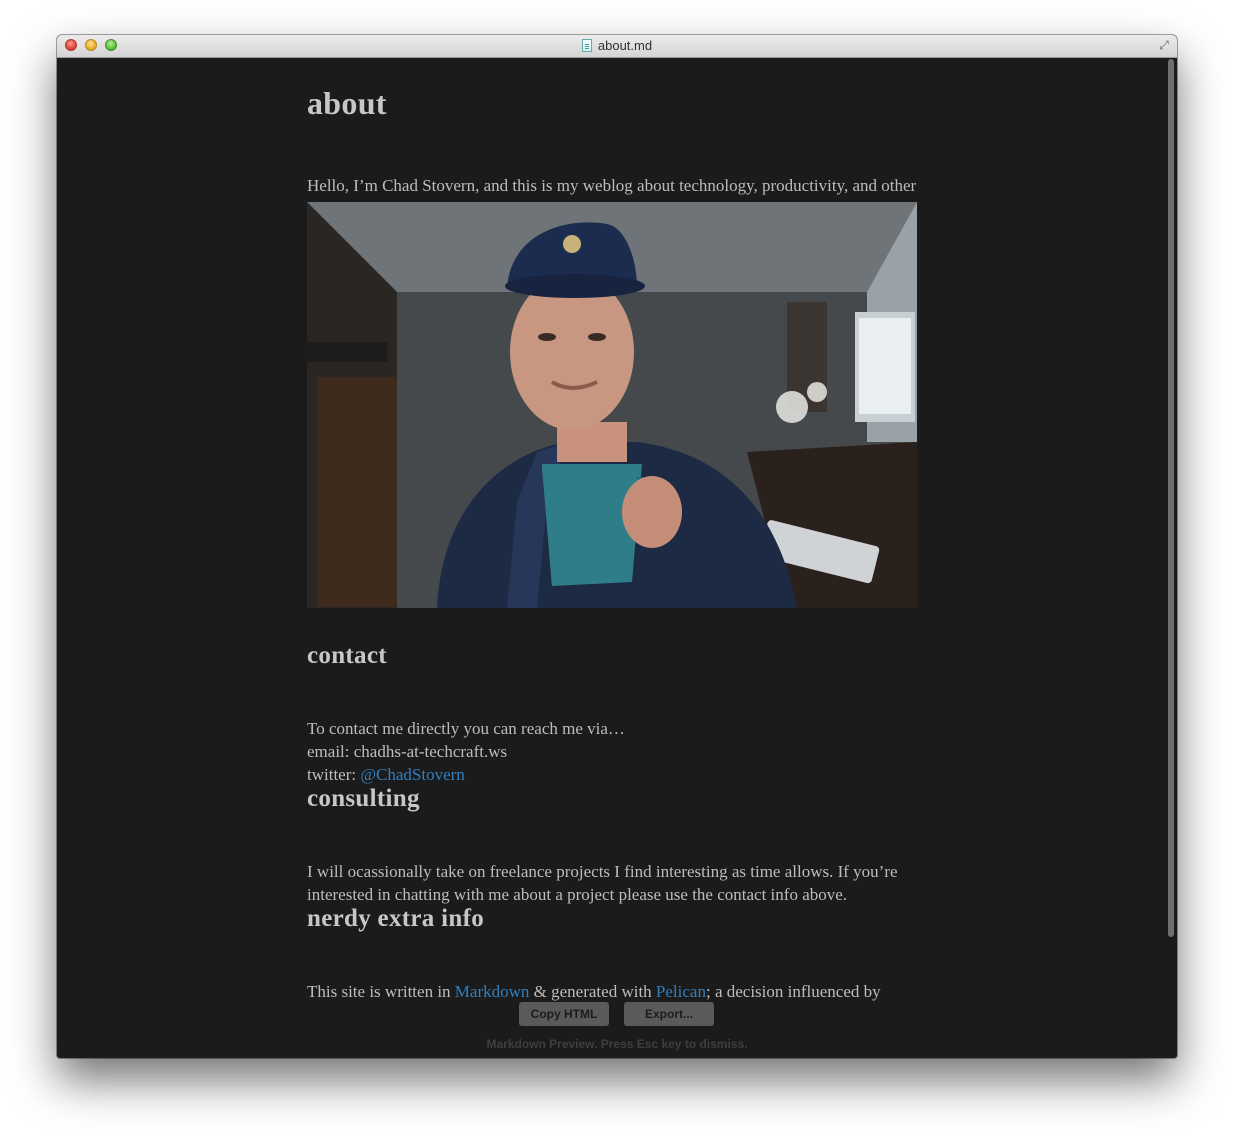  I want to click on about-heading: about, so click(347, 103).